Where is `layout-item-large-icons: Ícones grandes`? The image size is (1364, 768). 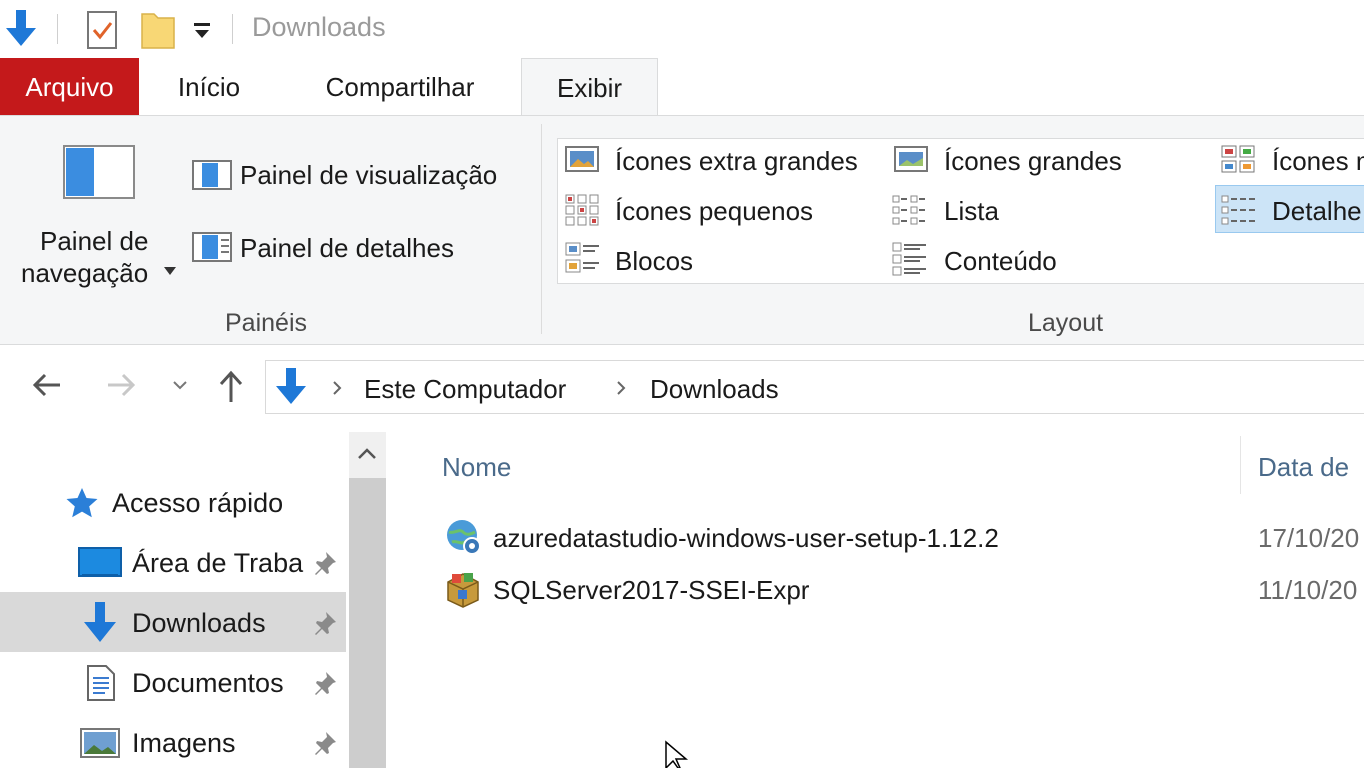 layout-item-large-icons: Ícones grandes is located at coordinates (1033, 161).